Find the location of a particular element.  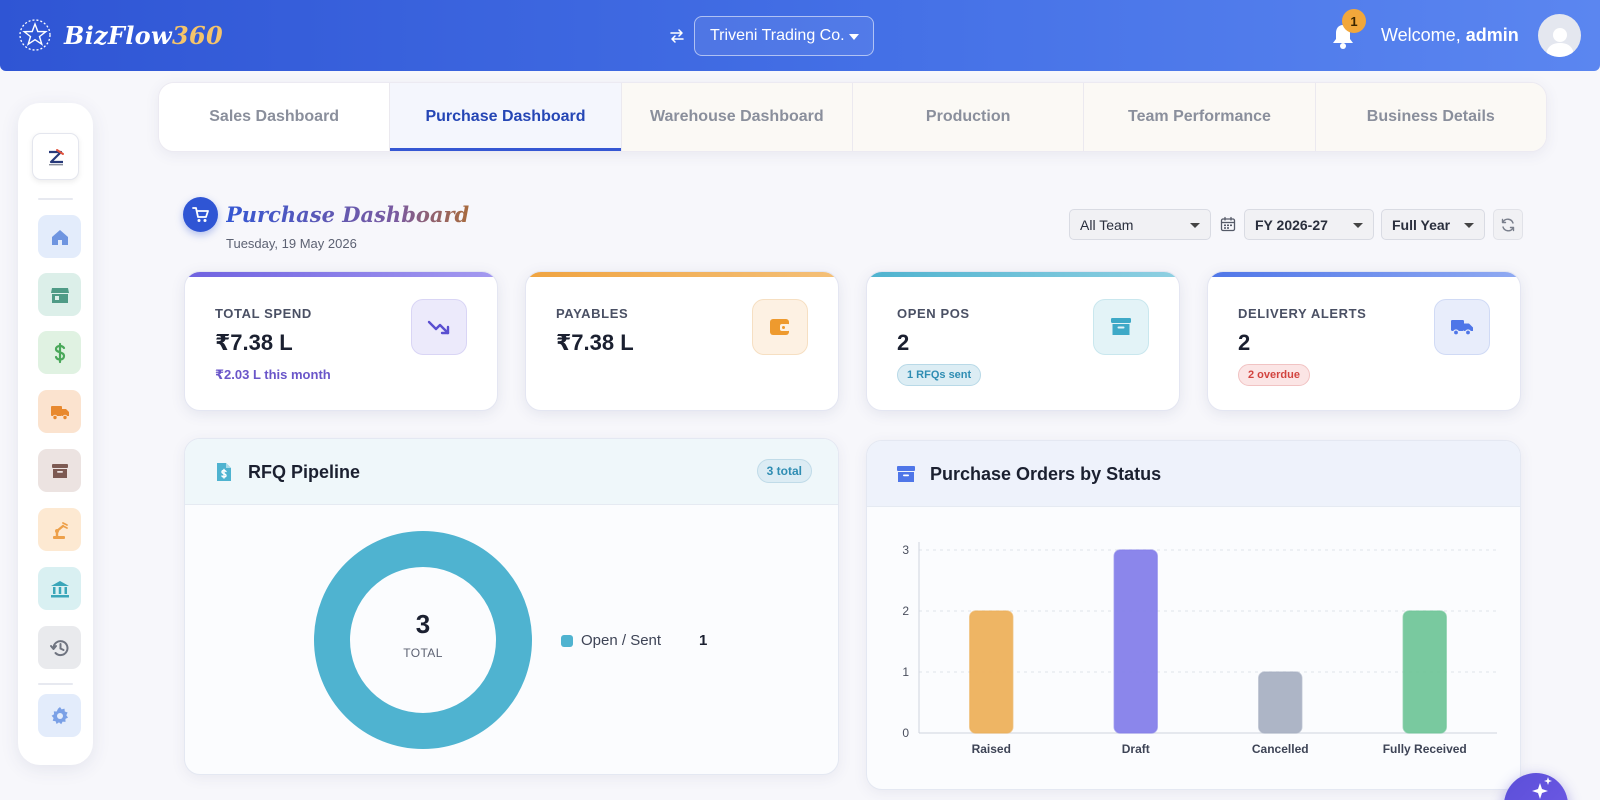

company-logo-icon is located at coordinates (56, 156).